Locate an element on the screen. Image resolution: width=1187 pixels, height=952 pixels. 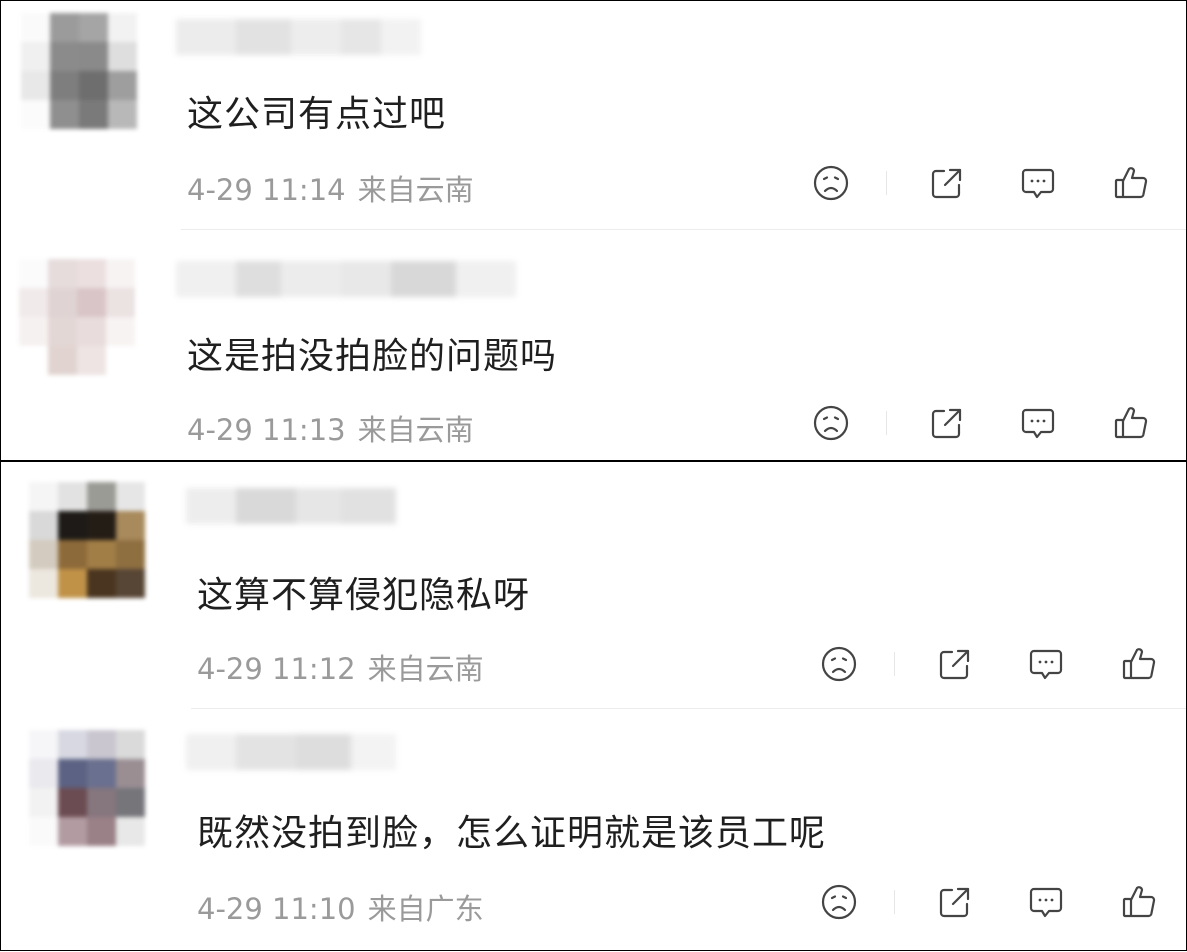
comment-text: 这算不算侵犯隐私呀 is located at coordinates (364, 595).